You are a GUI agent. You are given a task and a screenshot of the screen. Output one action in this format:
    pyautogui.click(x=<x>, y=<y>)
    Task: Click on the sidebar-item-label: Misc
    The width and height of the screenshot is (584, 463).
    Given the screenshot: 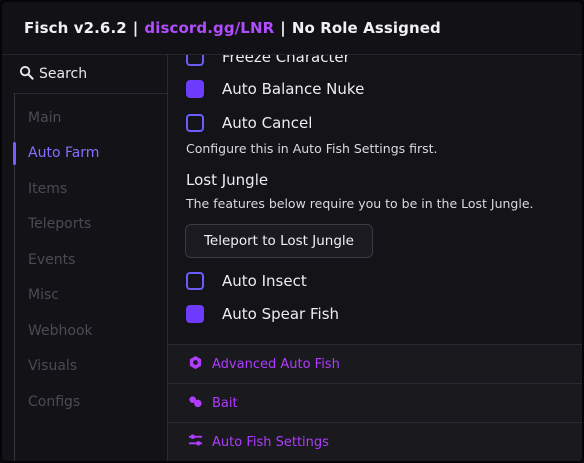 What is the action you would take?
    pyautogui.click(x=43, y=295)
    